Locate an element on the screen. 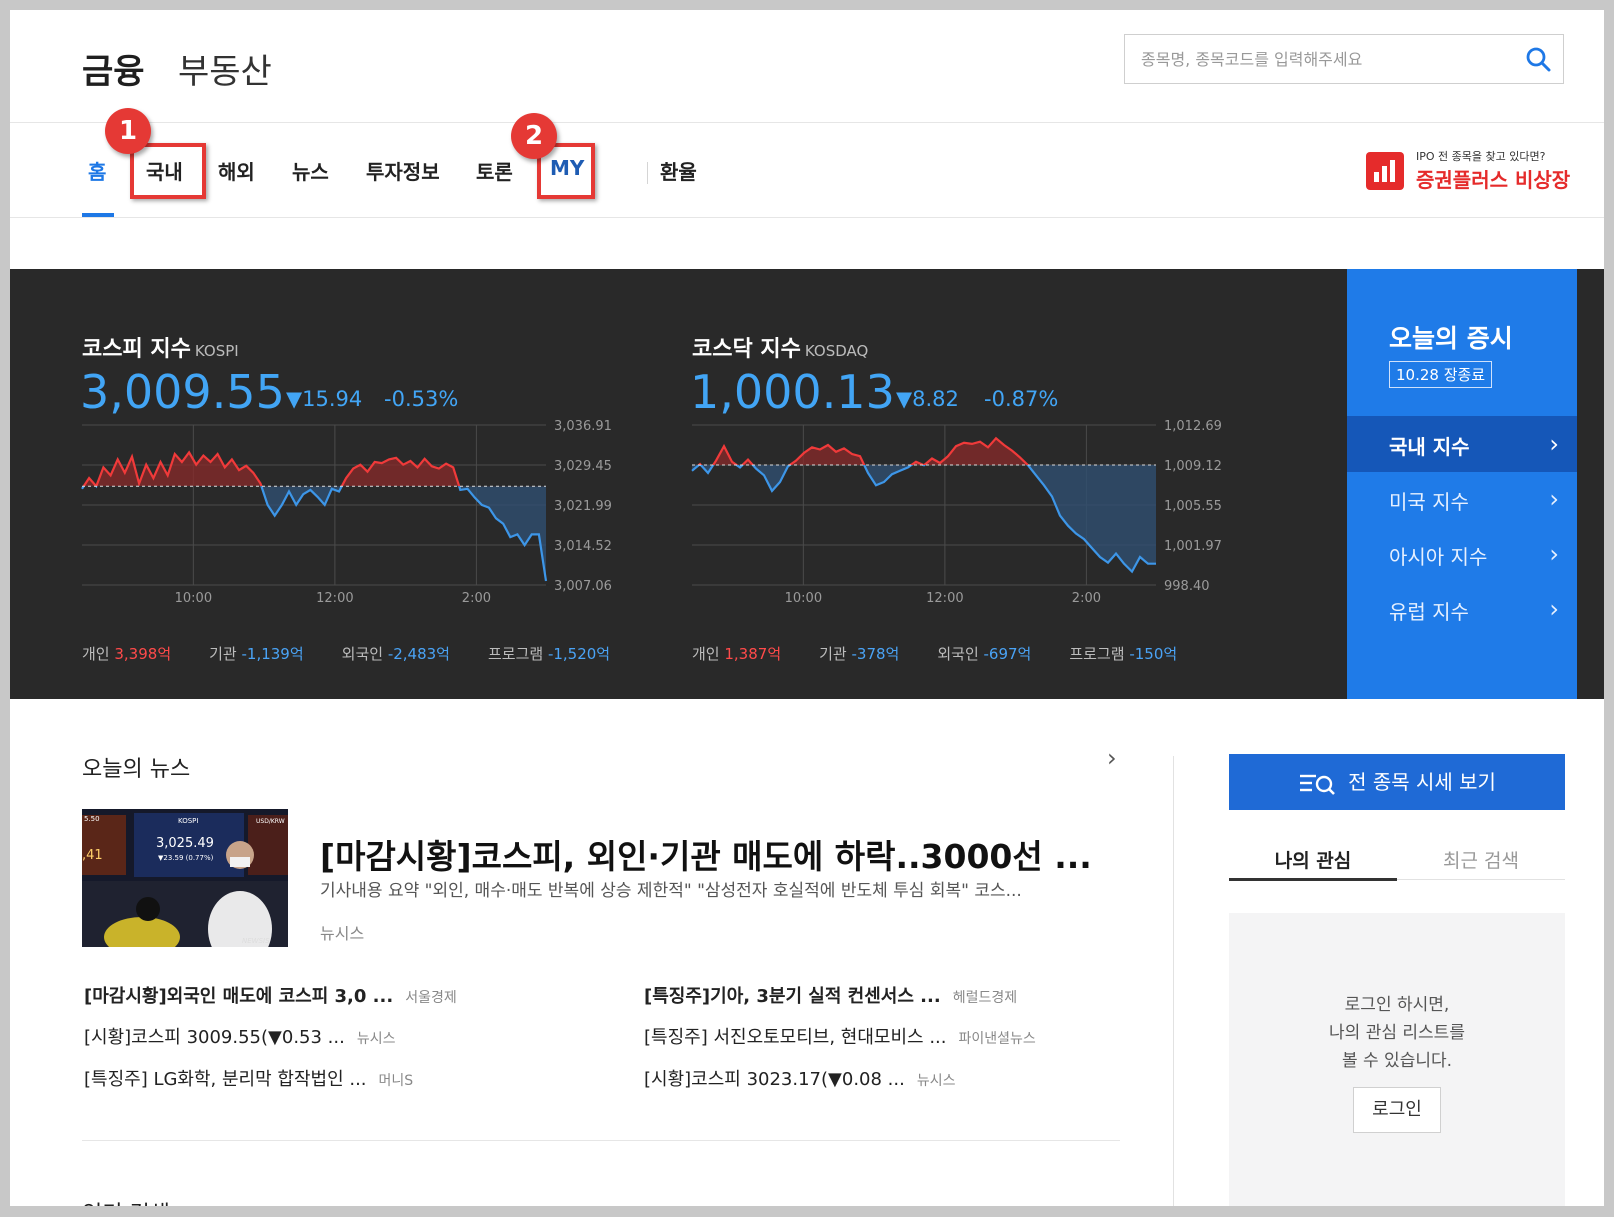 Image resolution: width=1614 pixels, height=1217 pixels. flow-value: -2,483억 is located at coordinates (418, 654).